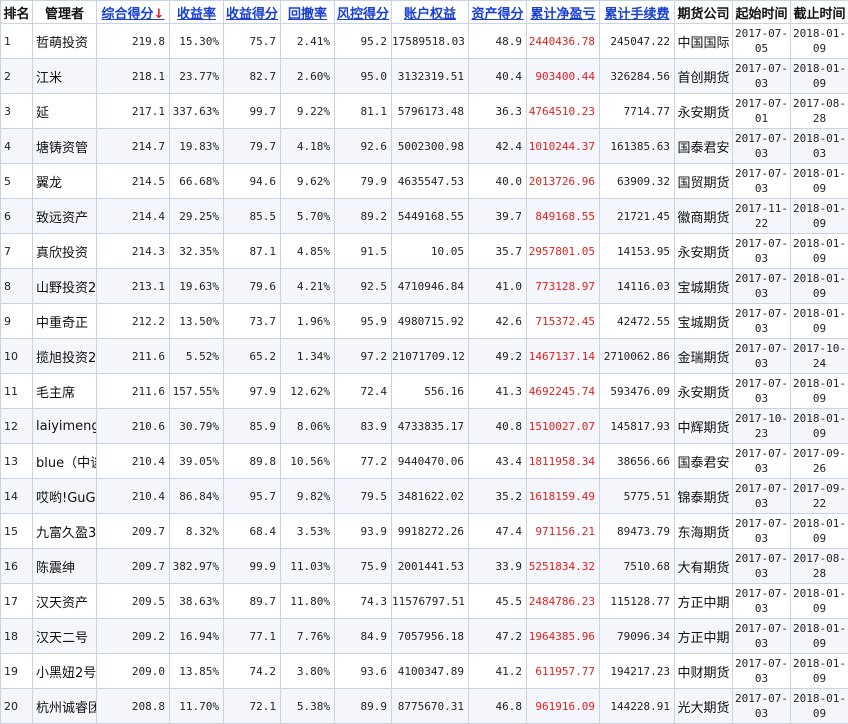 The width and height of the screenshot is (848, 724). What do you see at coordinates (65, 321) in the screenshot?
I see `cell-manager: 中重奇正` at bounding box center [65, 321].